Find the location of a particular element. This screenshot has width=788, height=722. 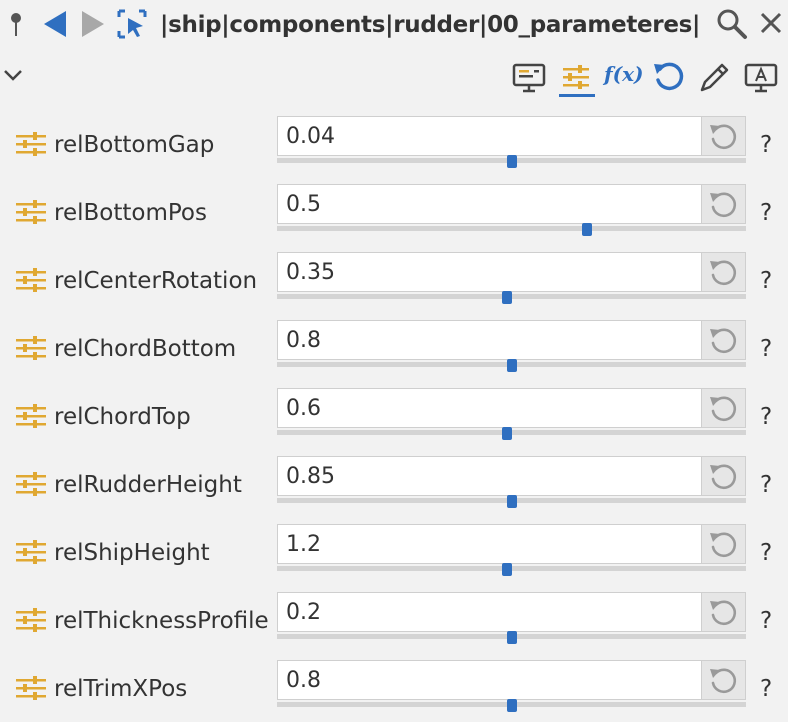

sliders-icon is located at coordinates (577, 79).